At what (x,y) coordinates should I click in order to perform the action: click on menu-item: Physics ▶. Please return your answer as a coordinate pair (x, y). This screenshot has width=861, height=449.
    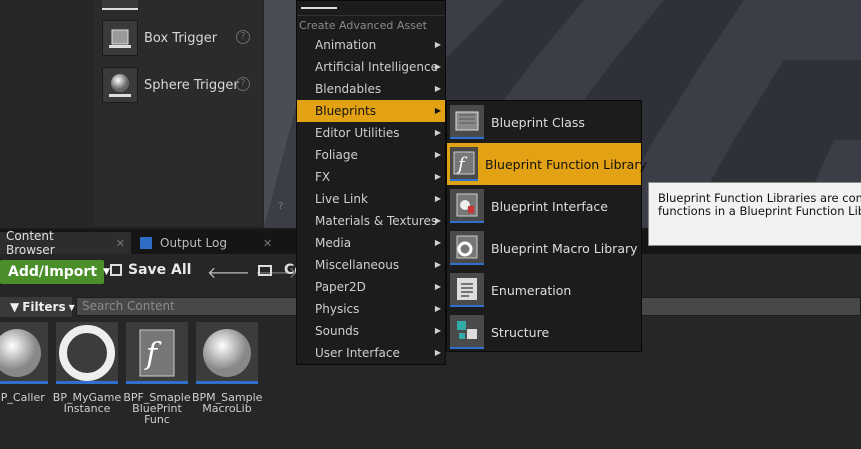
    Looking at the image, I should click on (371, 309).